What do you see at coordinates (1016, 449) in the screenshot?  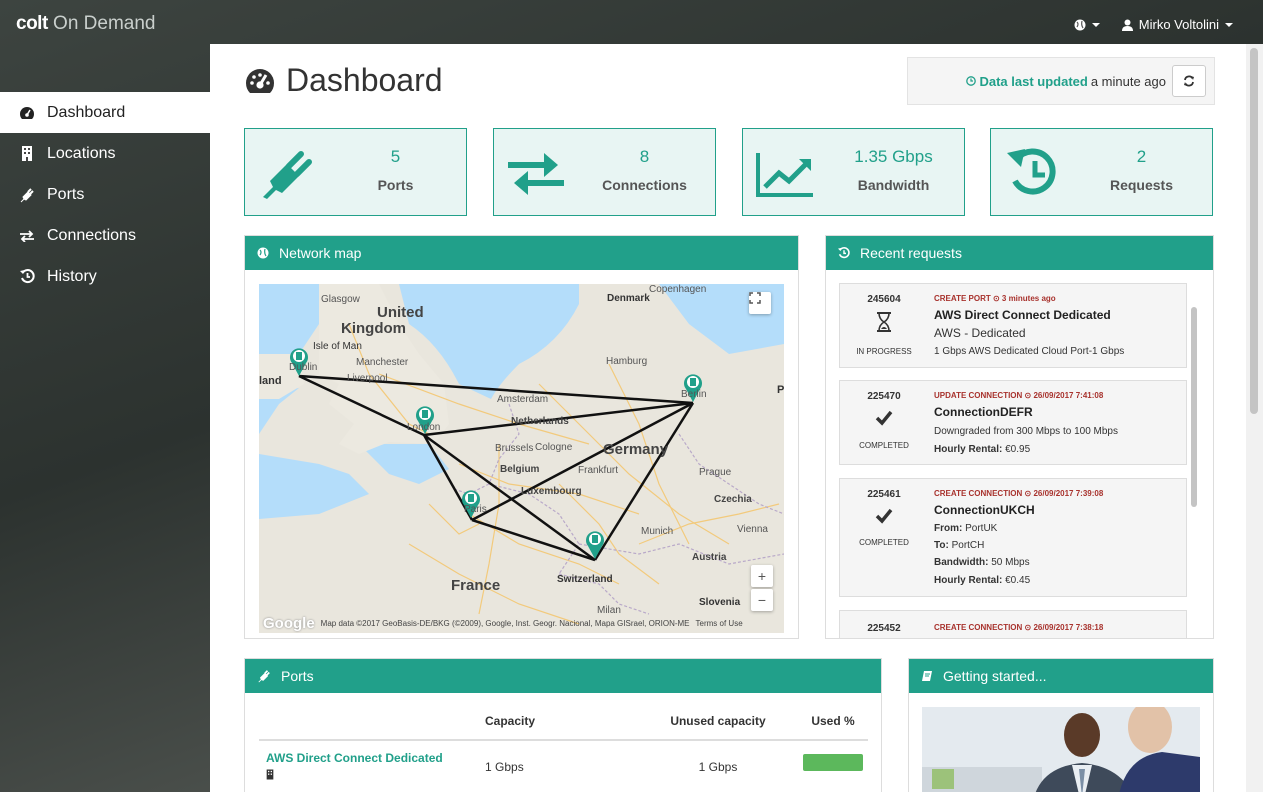 I see `detail-value: €0.95` at bounding box center [1016, 449].